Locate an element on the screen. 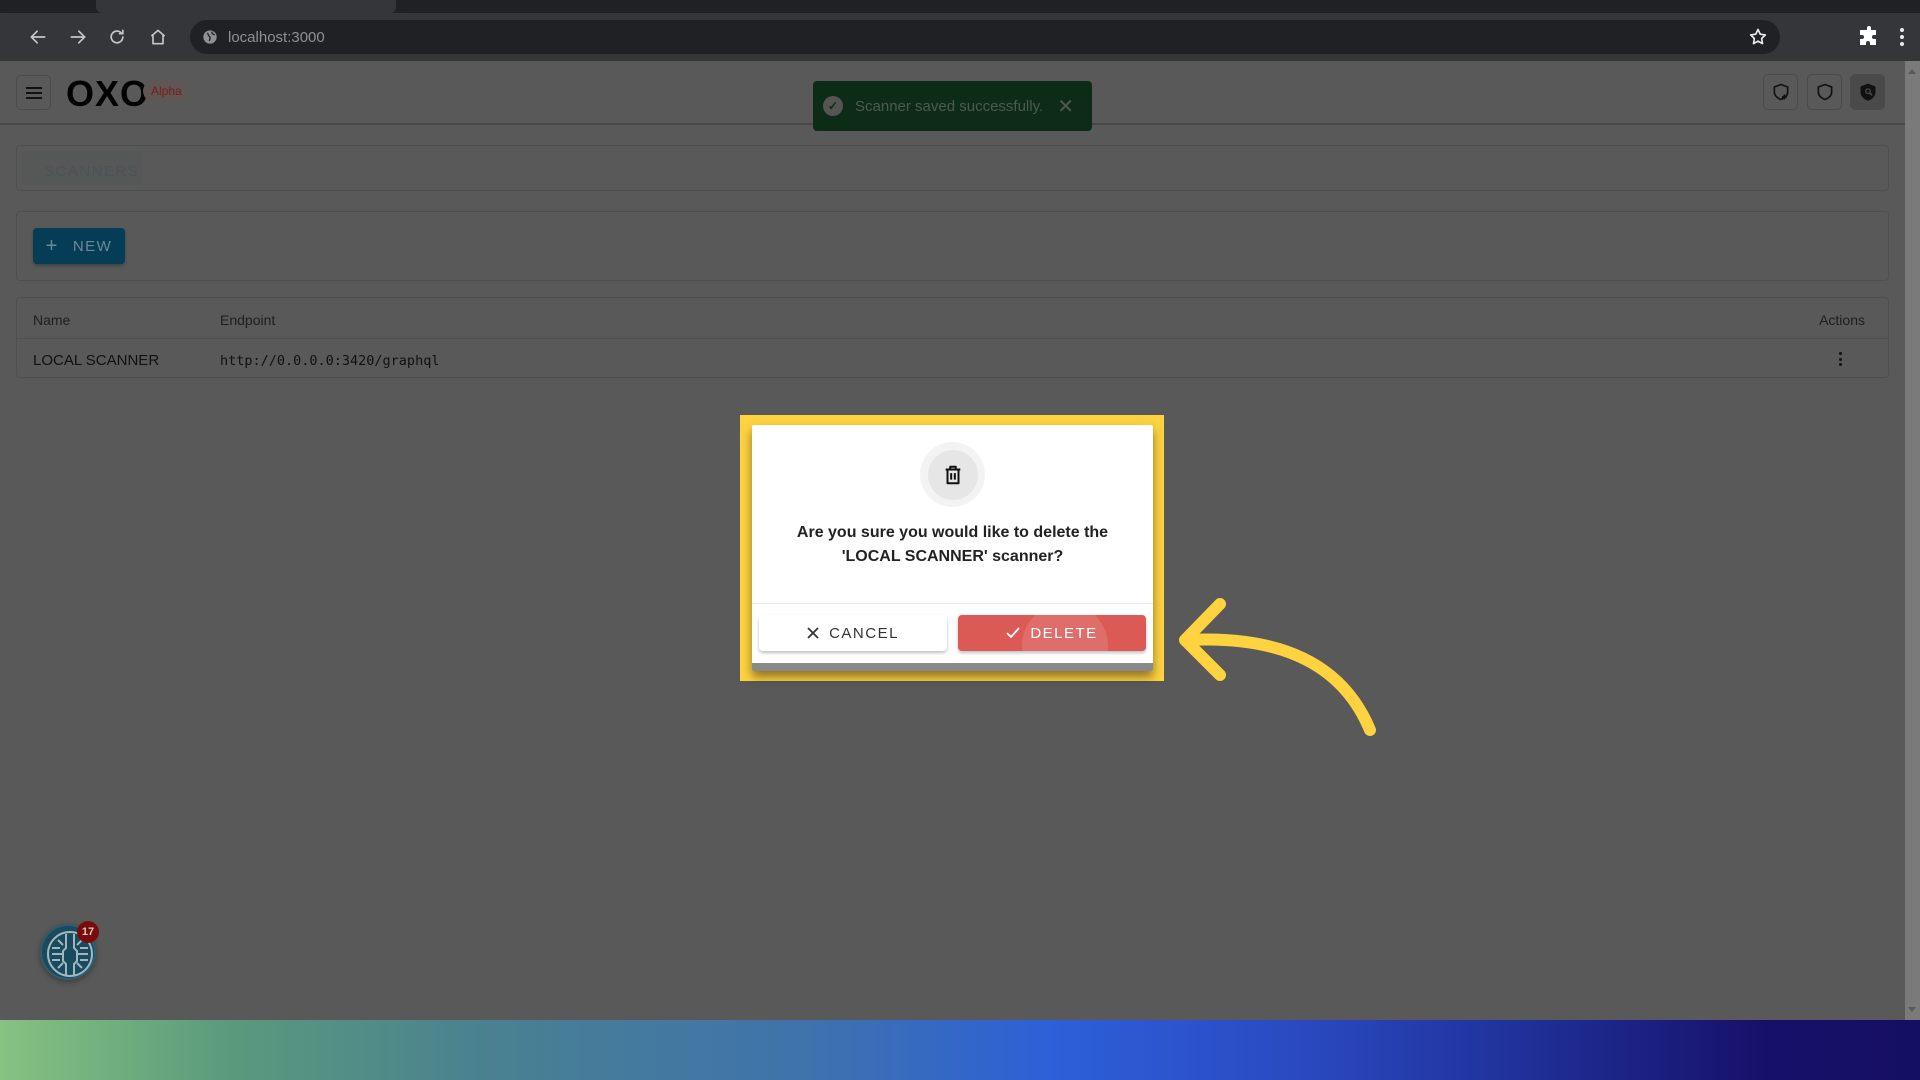 The height and width of the screenshot is (1080, 1920). row-divider is located at coordinates (952, 338).